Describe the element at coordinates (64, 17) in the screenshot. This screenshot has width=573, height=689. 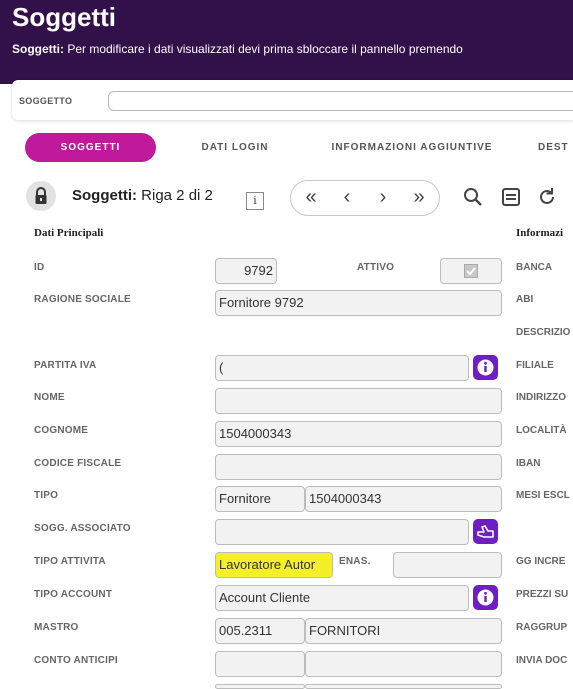
I see `page-title: Soggetti` at that location.